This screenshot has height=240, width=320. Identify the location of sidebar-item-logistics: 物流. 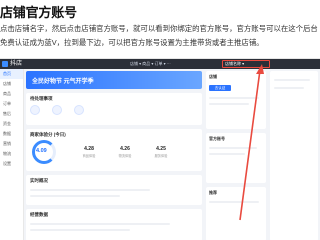
(11, 154).